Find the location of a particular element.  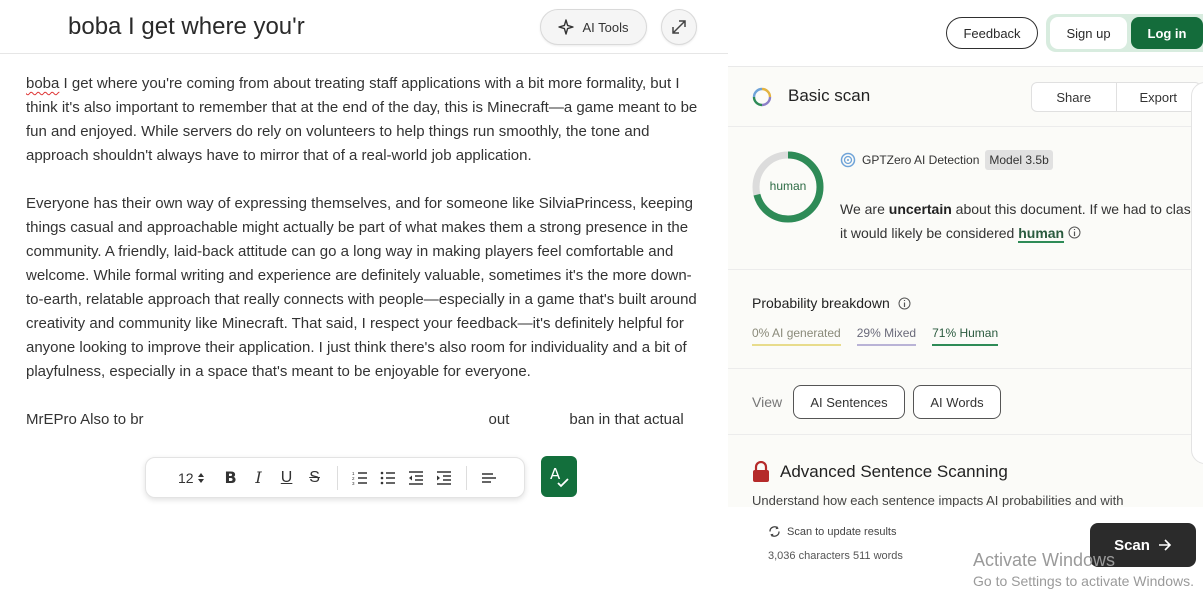

font-size-value: 12 is located at coordinates (186, 477).